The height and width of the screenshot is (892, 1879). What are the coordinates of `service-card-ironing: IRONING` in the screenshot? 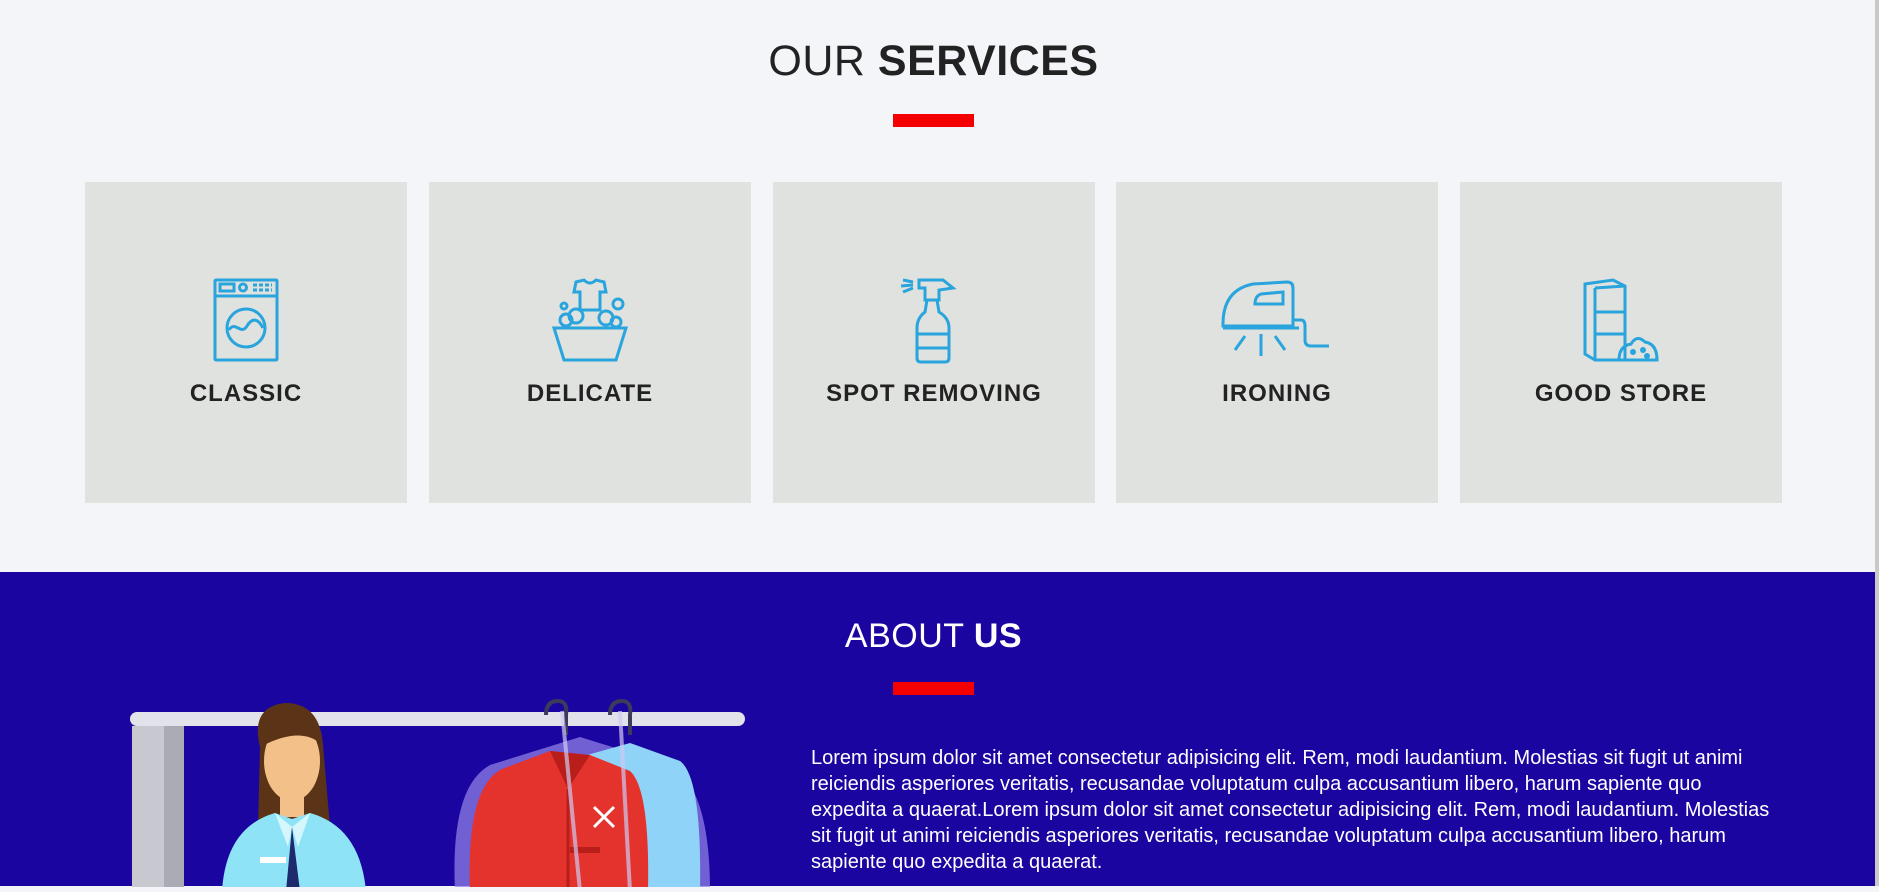 It's located at (1277, 342).